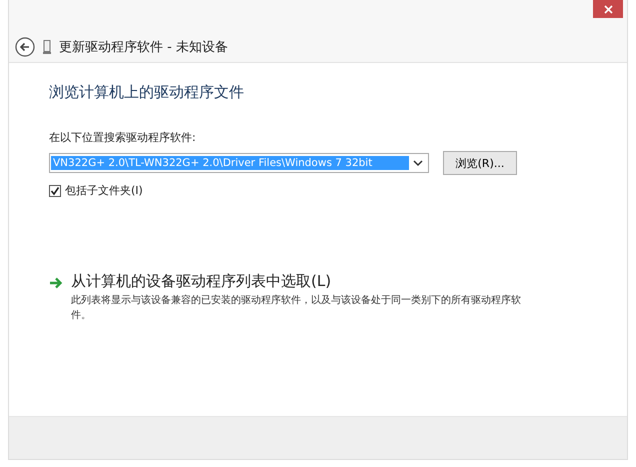  What do you see at coordinates (301, 281) in the screenshot?
I see `pick-from-list-link: 从计算机的设备驱动程序列表中选取(L)` at bounding box center [301, 281].